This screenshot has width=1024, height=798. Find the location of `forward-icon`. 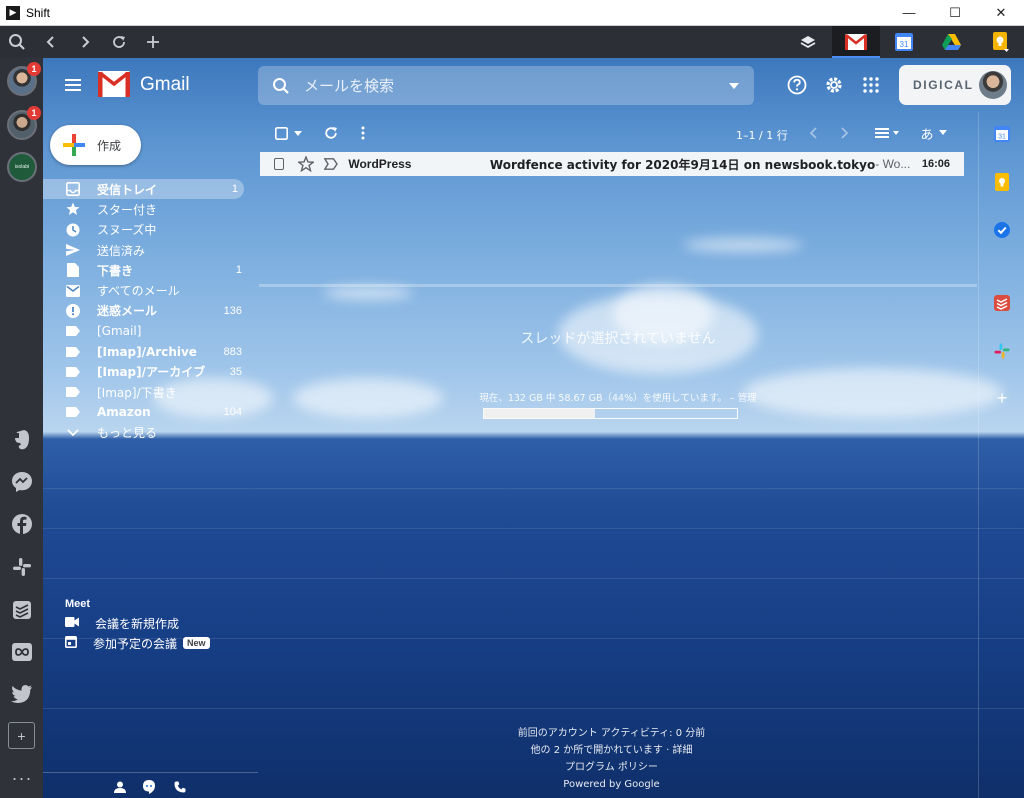

forward-icon is located at coordinates (85, 42).